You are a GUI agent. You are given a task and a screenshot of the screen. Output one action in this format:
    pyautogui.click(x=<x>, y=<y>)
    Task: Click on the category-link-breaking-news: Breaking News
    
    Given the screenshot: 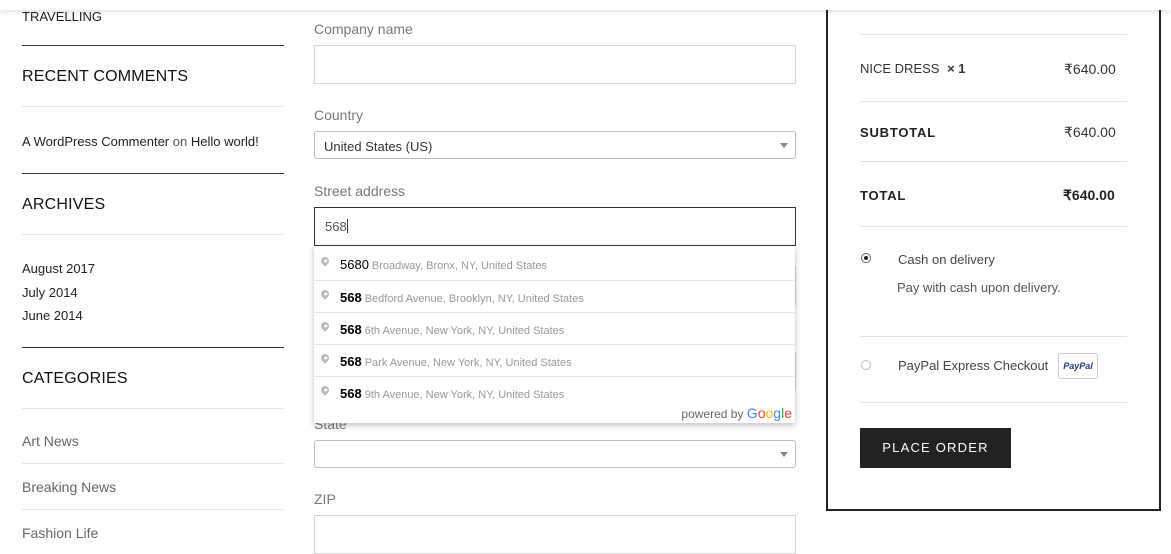 What is the action you would take?
    pyautogui.click(x=69, y=487)
    